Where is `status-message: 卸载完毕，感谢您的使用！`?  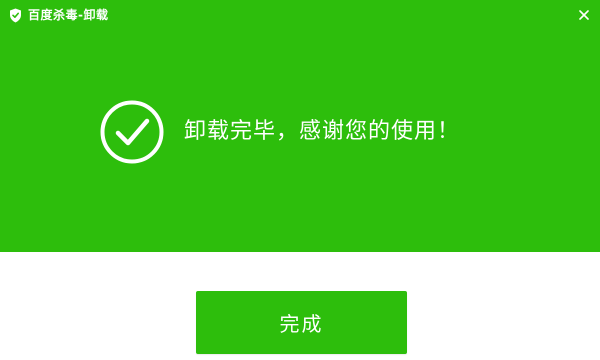
status-message: 卸载完毕，感谢您的使用！ is located at coordinates (322, 131).